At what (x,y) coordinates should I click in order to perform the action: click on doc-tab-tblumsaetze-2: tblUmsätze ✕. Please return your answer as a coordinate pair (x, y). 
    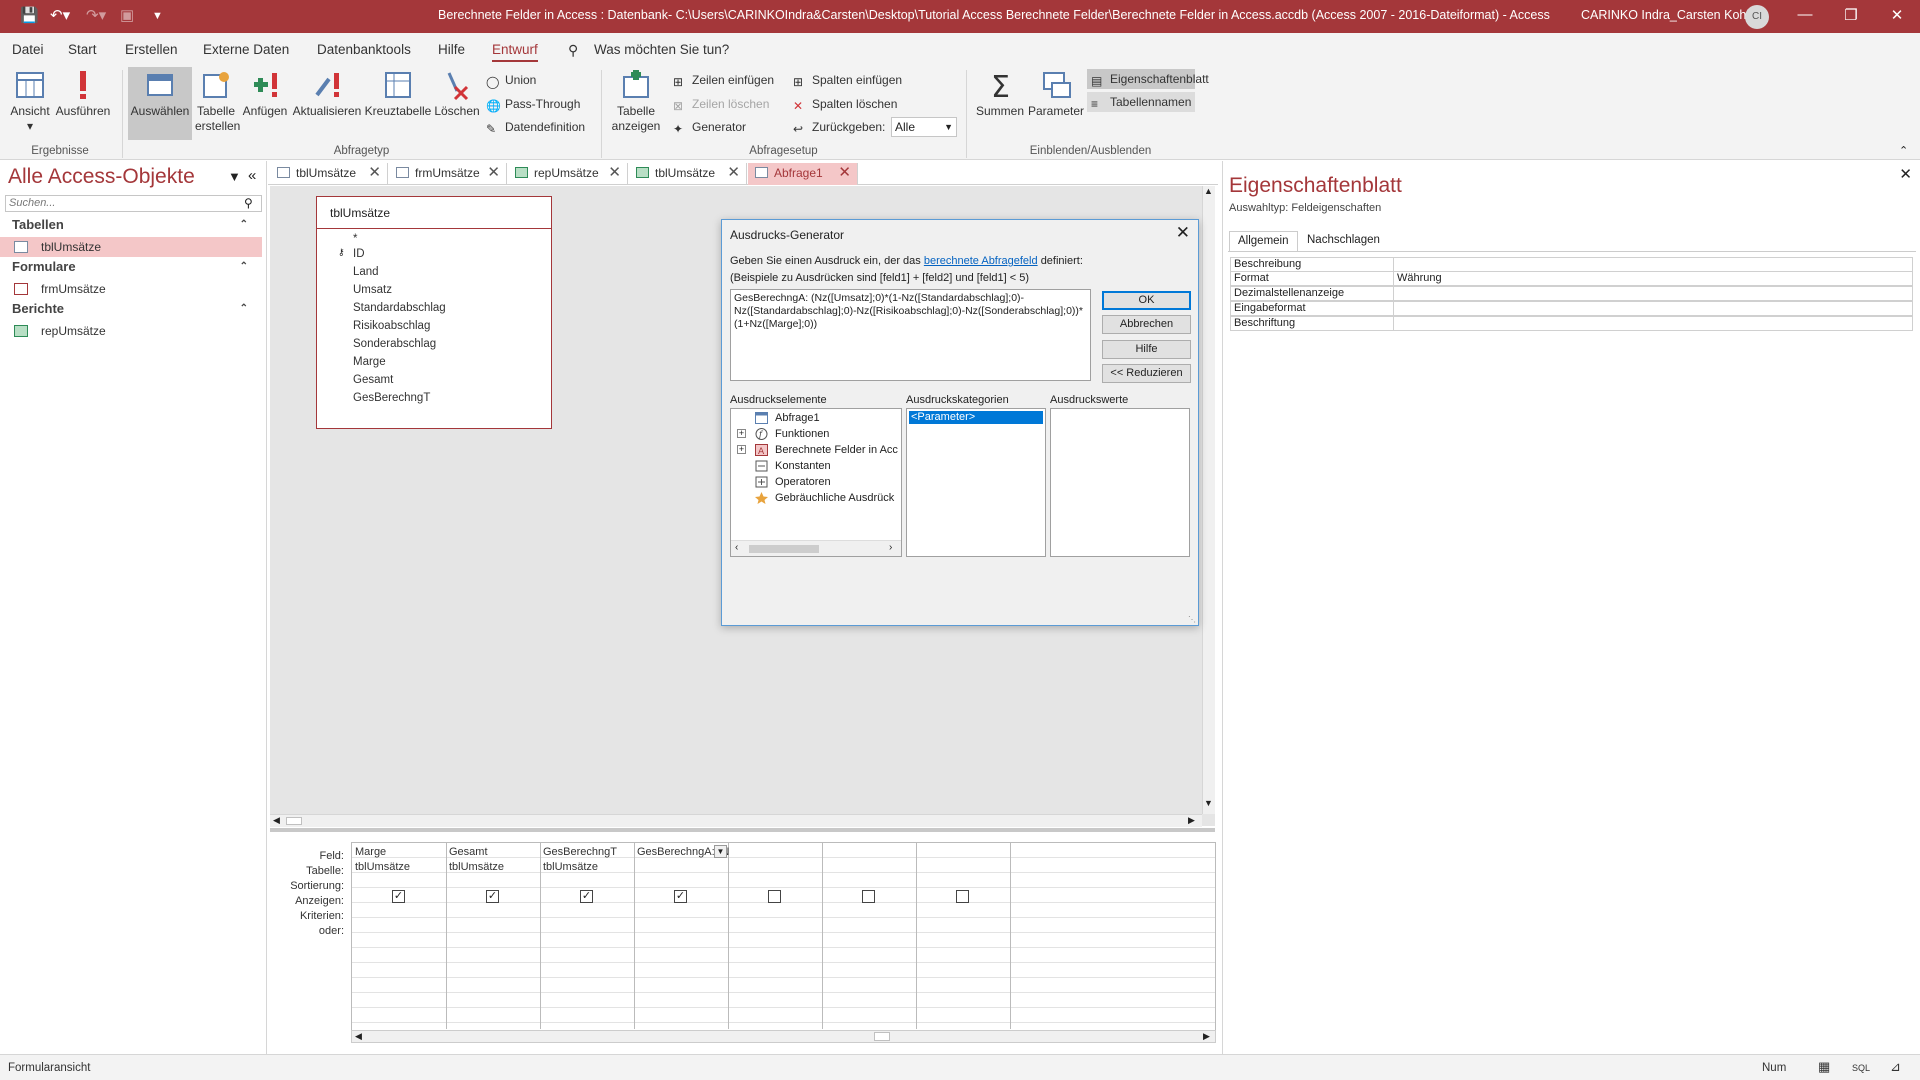
    Looking at the image, I should click on (688, 174).